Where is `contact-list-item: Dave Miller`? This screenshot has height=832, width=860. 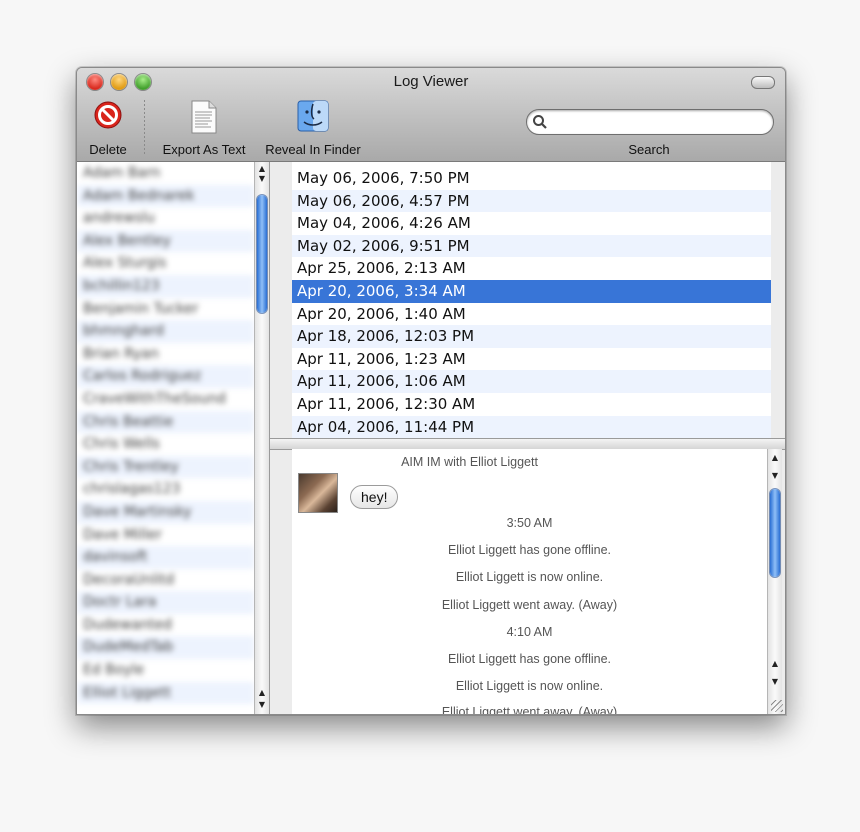
contact-list-item: Dave Miller is located at coordinates (165, 535).